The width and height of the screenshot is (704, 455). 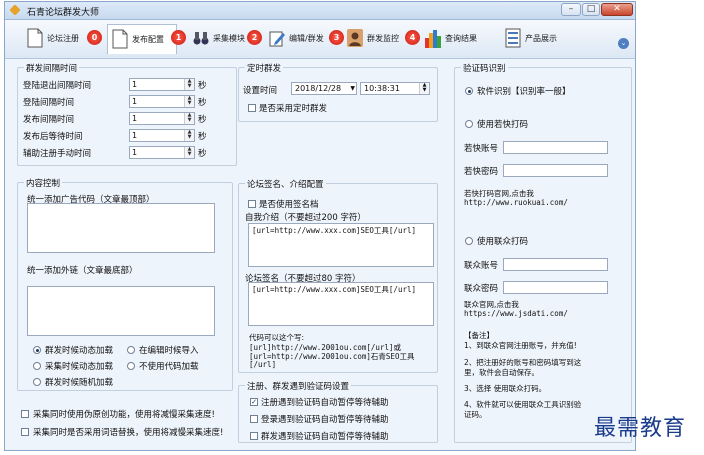 What do you see at coordinates (571, 9) in the screenshot?
I see `minimize-button: –` at bounding box center [571, 9].